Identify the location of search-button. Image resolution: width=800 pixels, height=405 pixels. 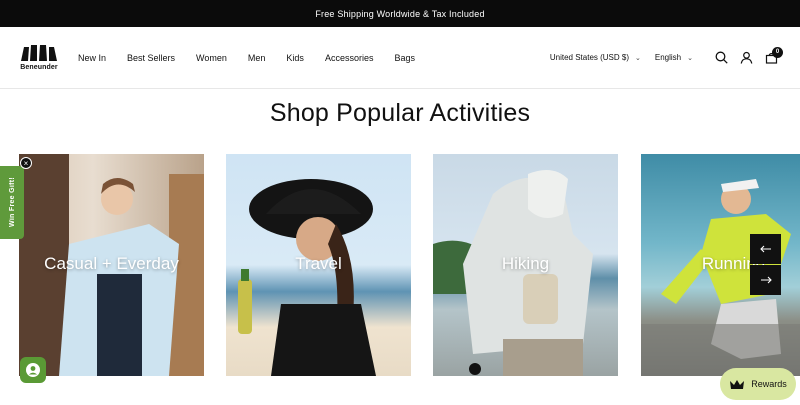
(721, 58).